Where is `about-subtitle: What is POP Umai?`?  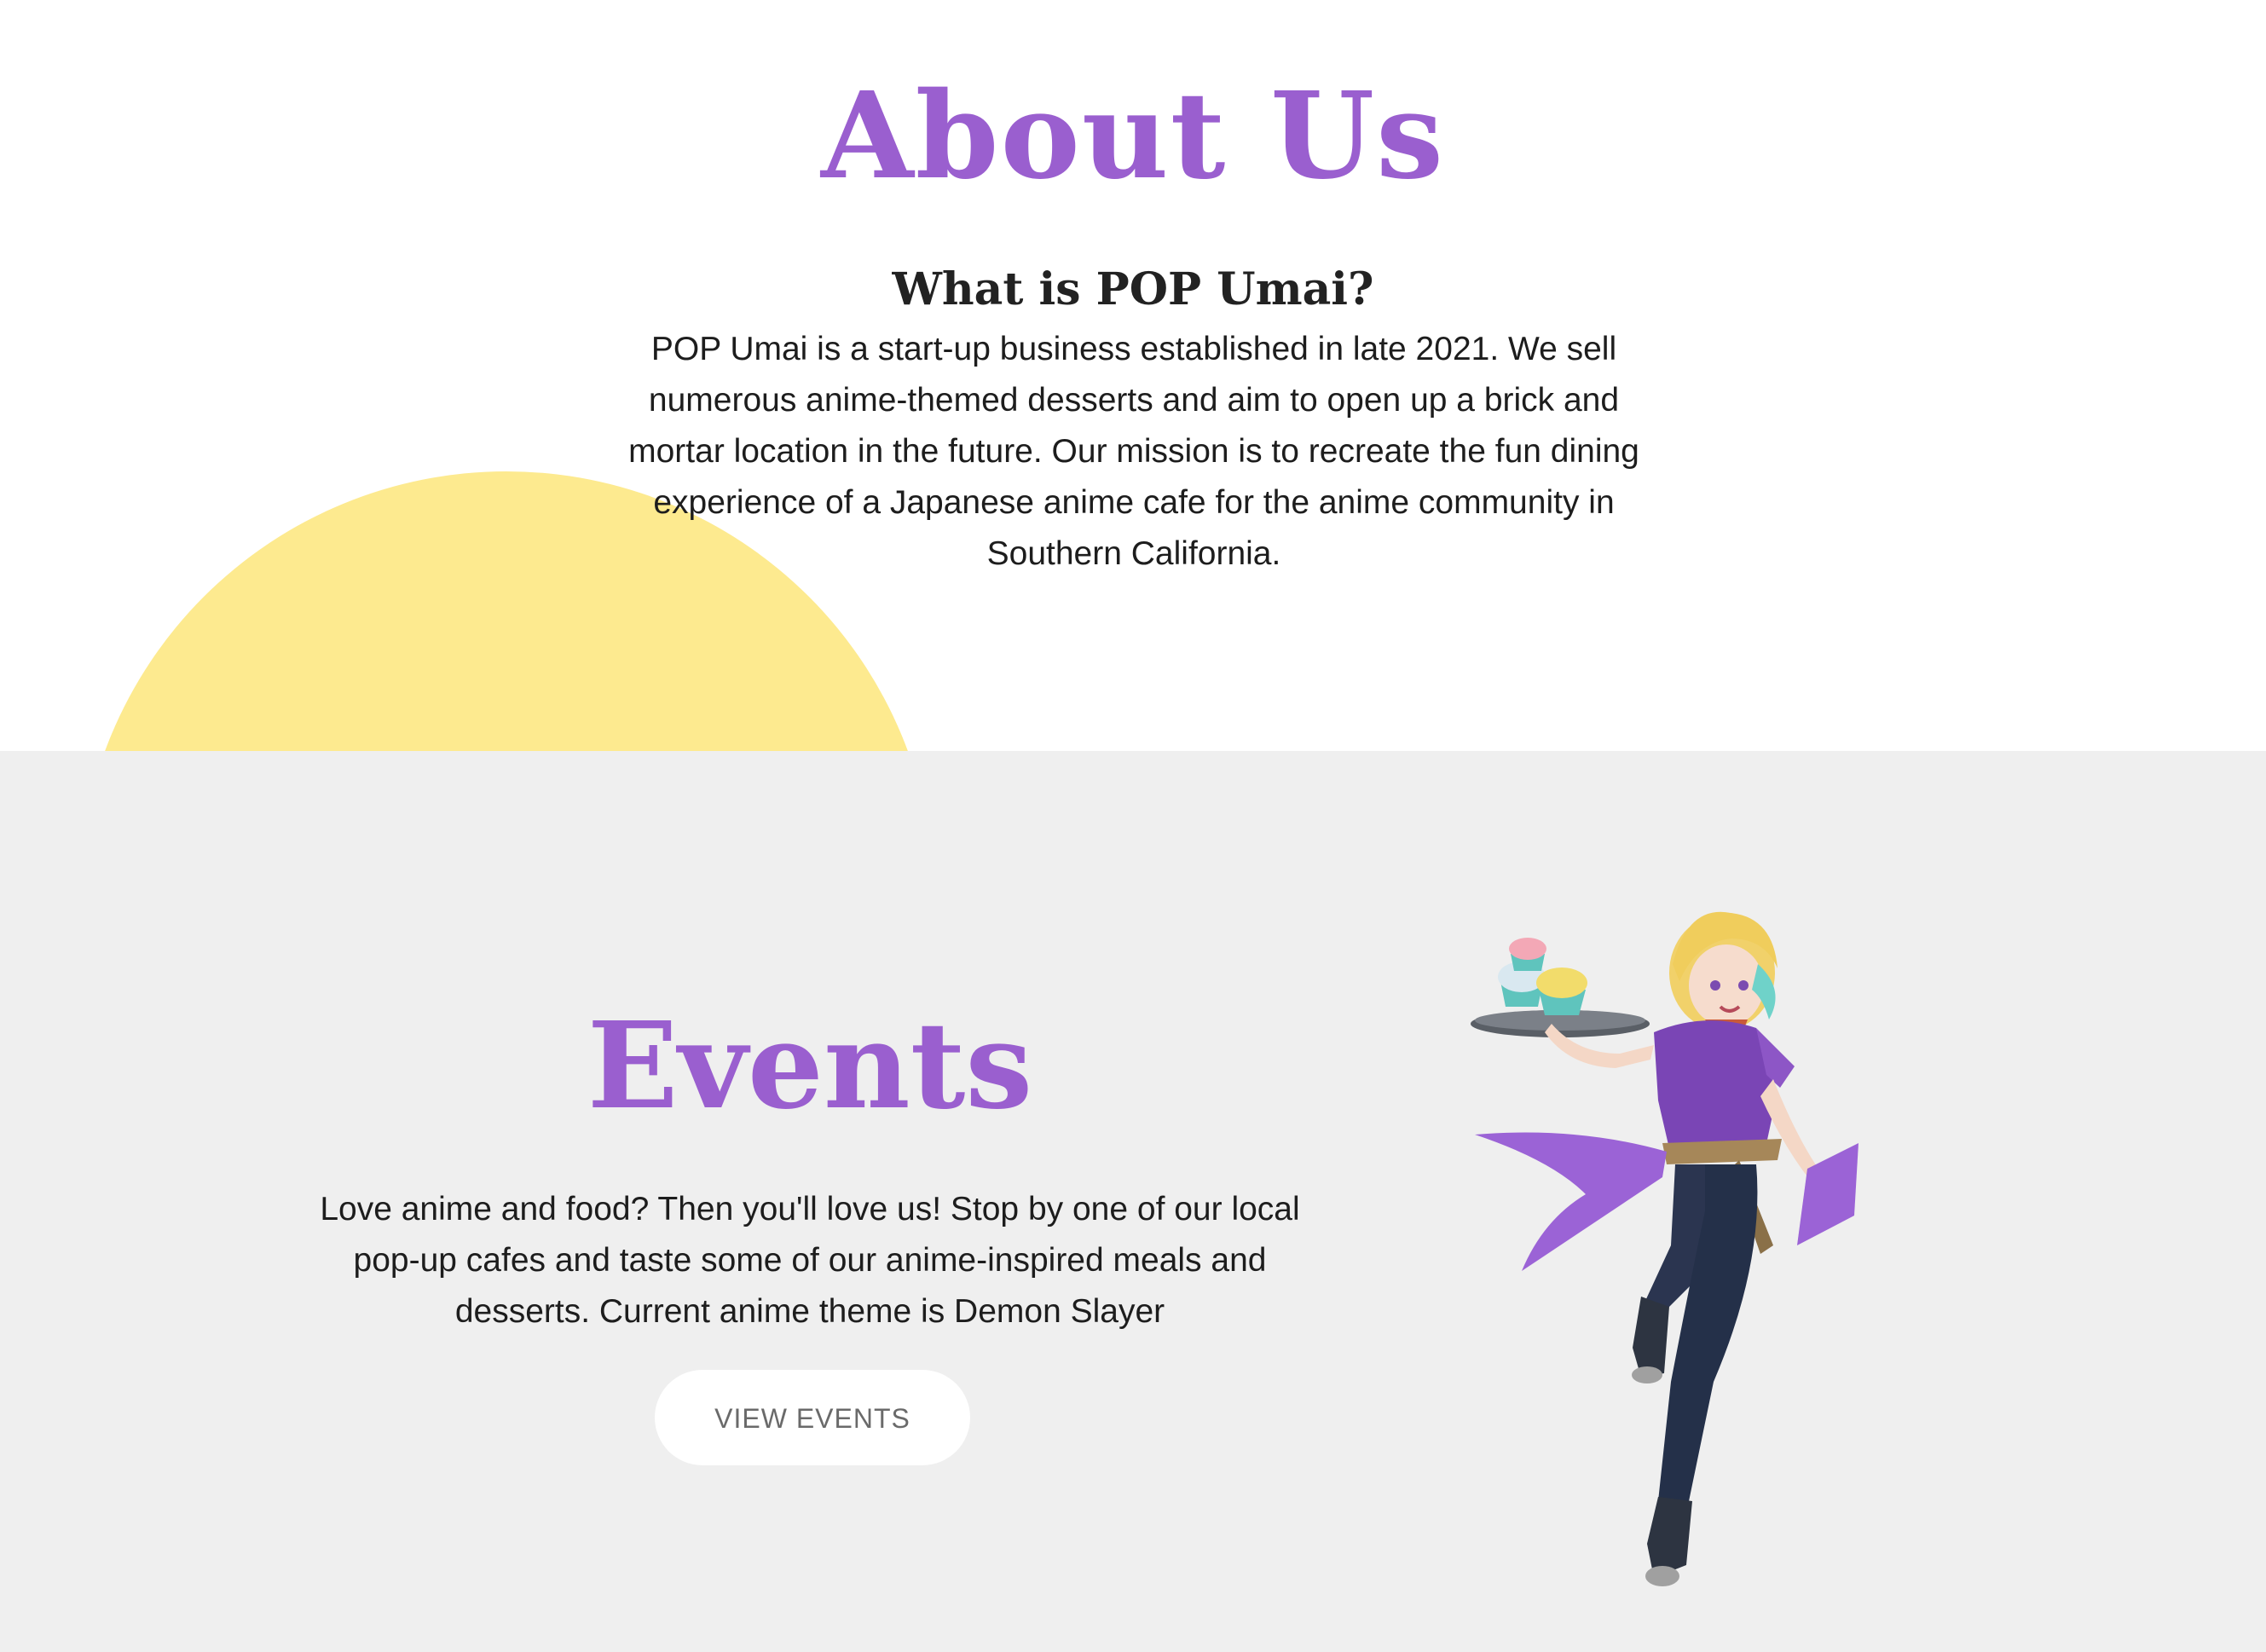 about-subtitle: What is POP Umai? is located at coordinates (1133, 289).